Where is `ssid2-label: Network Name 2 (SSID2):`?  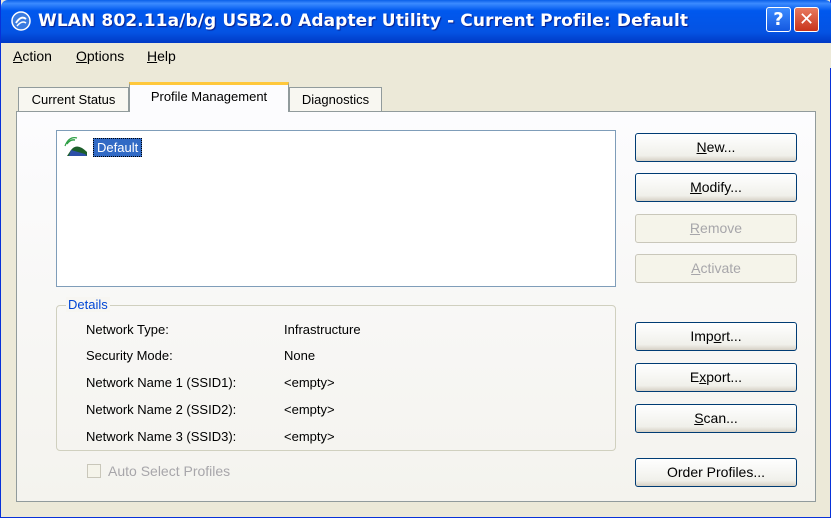
ssid2-label: Network Name 2 (SSID2): is located at coordinates (161, 409).